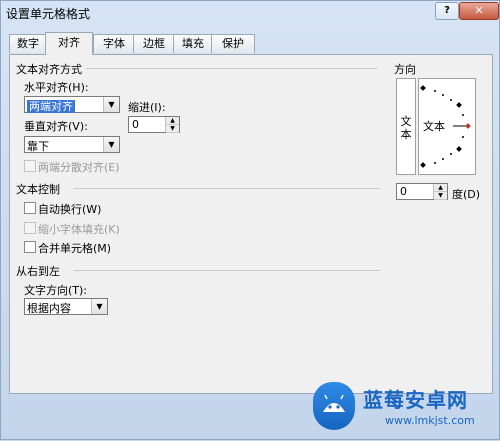  What do you see at coordinates (405, 69) in the screenshot?
I see `section-title-orientation: 方向` at bounding box center [405, 69].